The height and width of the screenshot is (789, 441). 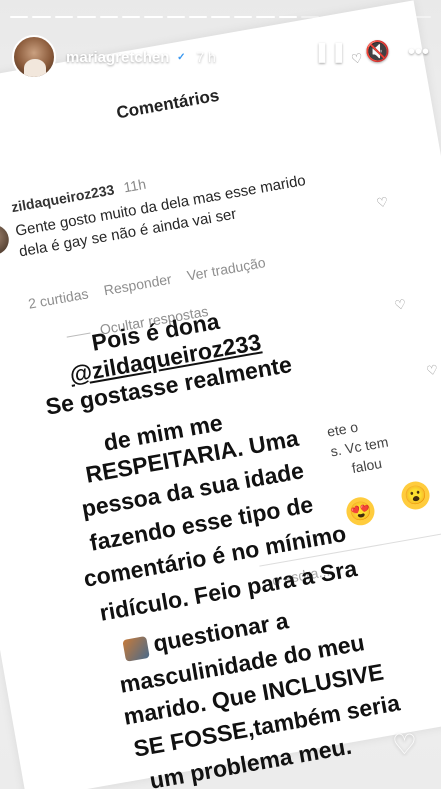 What do you see at coordinates (117, 57) in the screenshot?
I see `story-username: mariagretchen` at bounding box center [117, 57].